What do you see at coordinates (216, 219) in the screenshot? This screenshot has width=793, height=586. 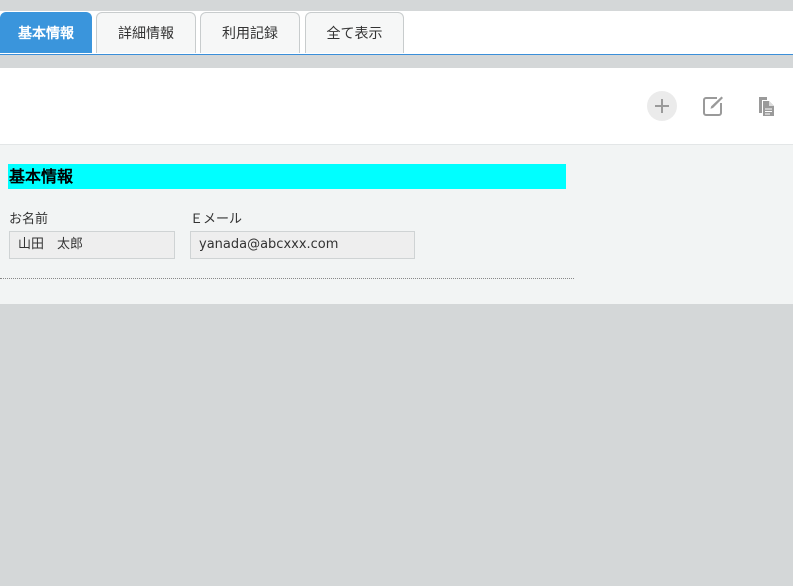 I see `email-label: Ｅメール` at bounding box center [216, 219].